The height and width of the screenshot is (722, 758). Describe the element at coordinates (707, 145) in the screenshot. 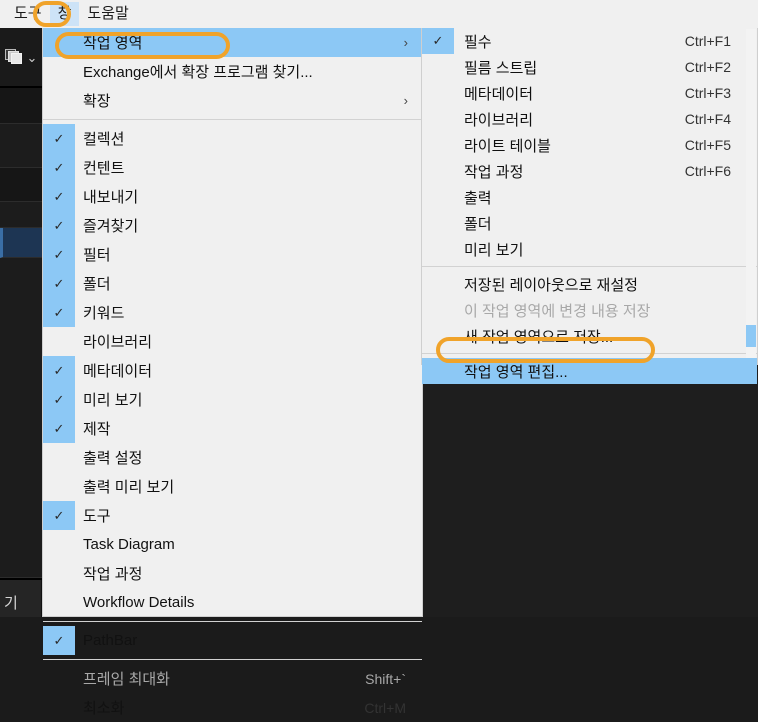

I see `menu-item-shortcut: Ctrl+F5` at that location.